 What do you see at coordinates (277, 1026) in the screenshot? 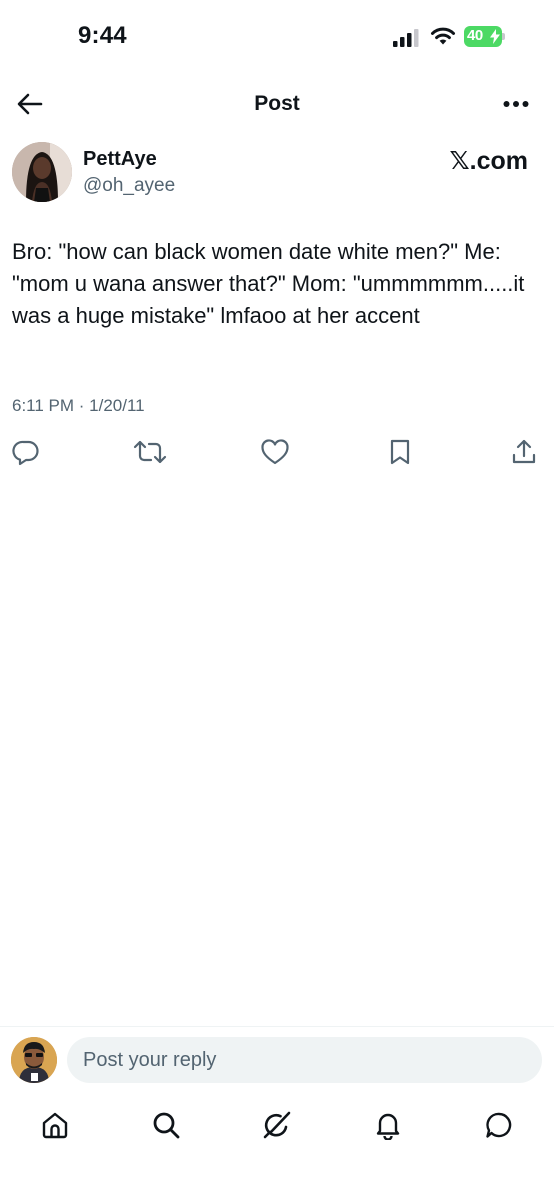
I see `reply-divider` at bounding box center [277, 1026].